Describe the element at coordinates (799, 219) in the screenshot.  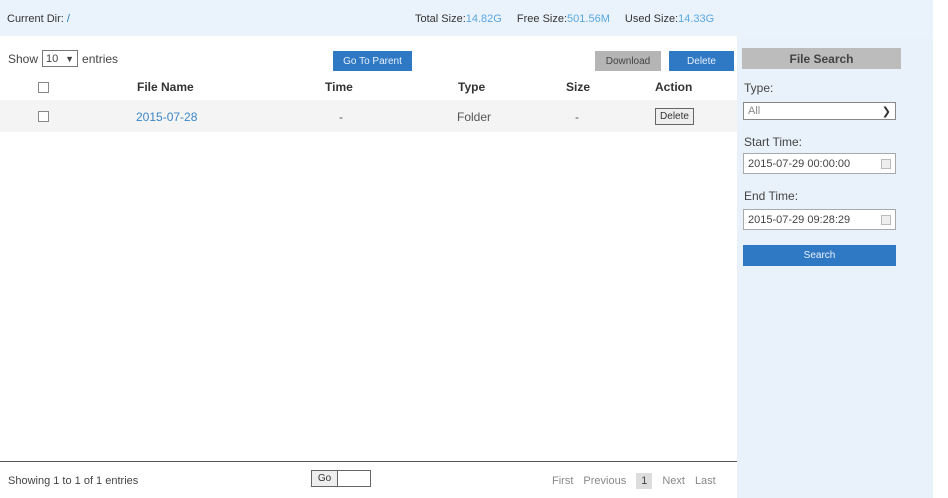
I see `end-time-value: 2015-07-29 09:28:29` at that location.